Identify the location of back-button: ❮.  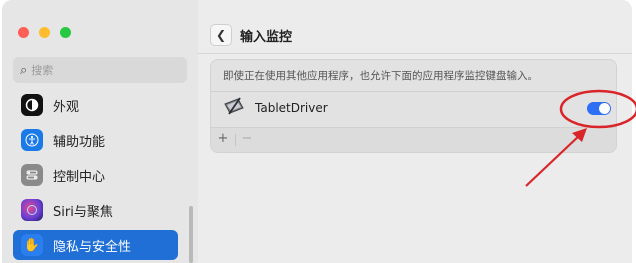
(221, 35).